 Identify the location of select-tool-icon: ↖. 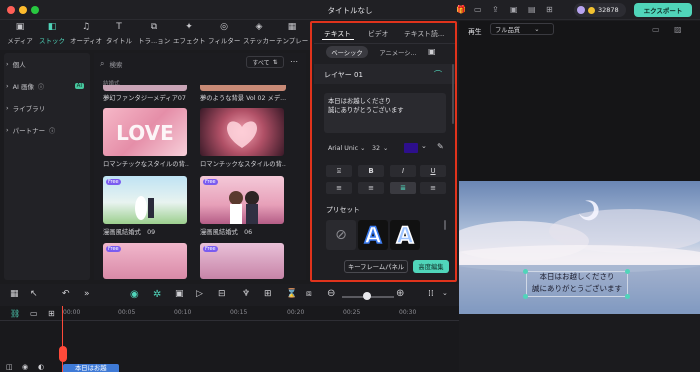
(34, 294).